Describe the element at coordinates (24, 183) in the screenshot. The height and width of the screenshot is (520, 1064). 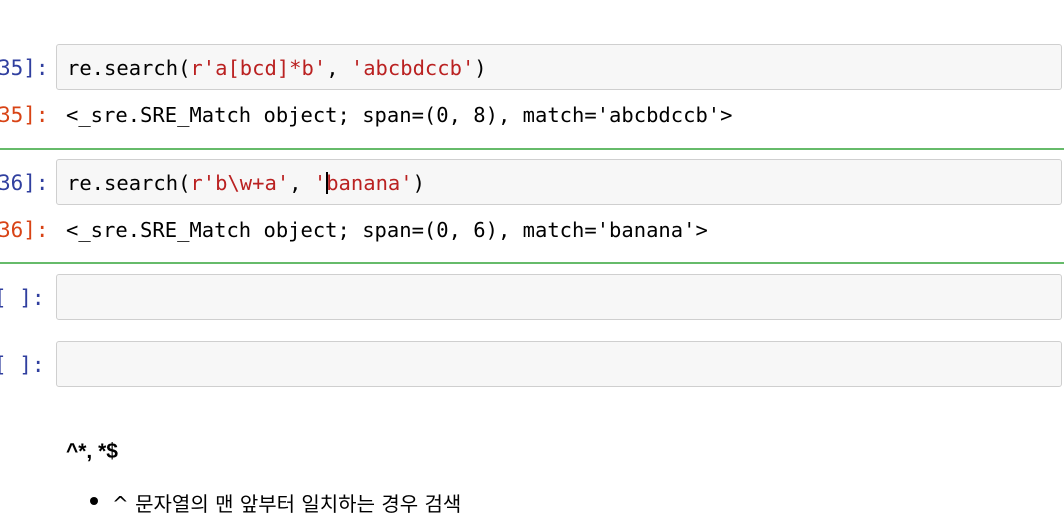
I see `input-prompt: 36]:` at that location.